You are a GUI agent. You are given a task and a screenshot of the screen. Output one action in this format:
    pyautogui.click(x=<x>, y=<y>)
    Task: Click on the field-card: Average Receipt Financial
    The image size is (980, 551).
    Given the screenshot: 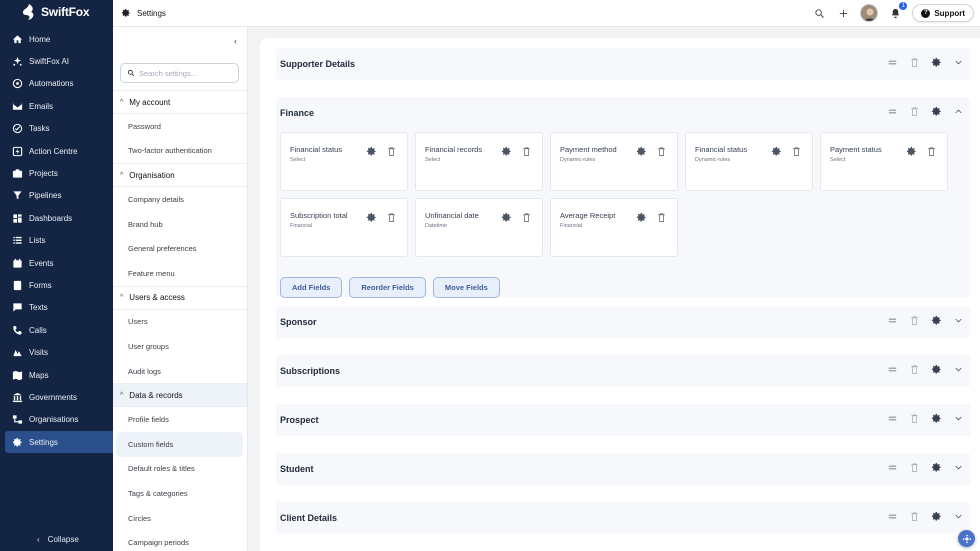 What is the action you would take?
    pyautogui.click(x=614, y=227)
    